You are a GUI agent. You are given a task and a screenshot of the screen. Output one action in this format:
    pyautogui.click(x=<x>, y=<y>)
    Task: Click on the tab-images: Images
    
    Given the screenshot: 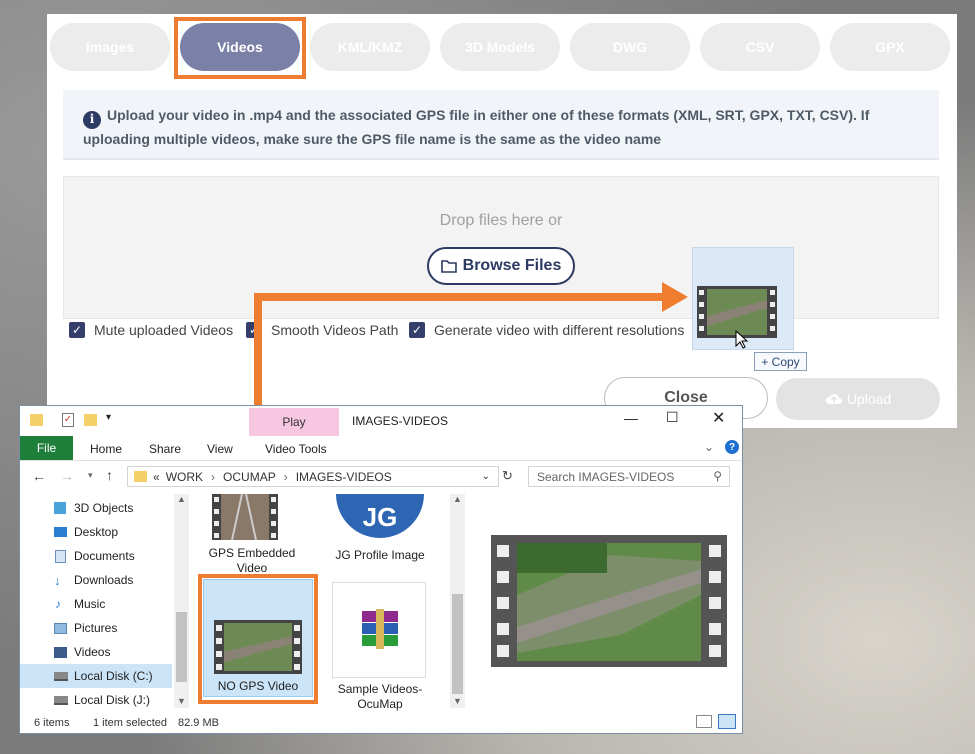 What is the action you would take?
    pyautogui.click(x=110, y=47)
    